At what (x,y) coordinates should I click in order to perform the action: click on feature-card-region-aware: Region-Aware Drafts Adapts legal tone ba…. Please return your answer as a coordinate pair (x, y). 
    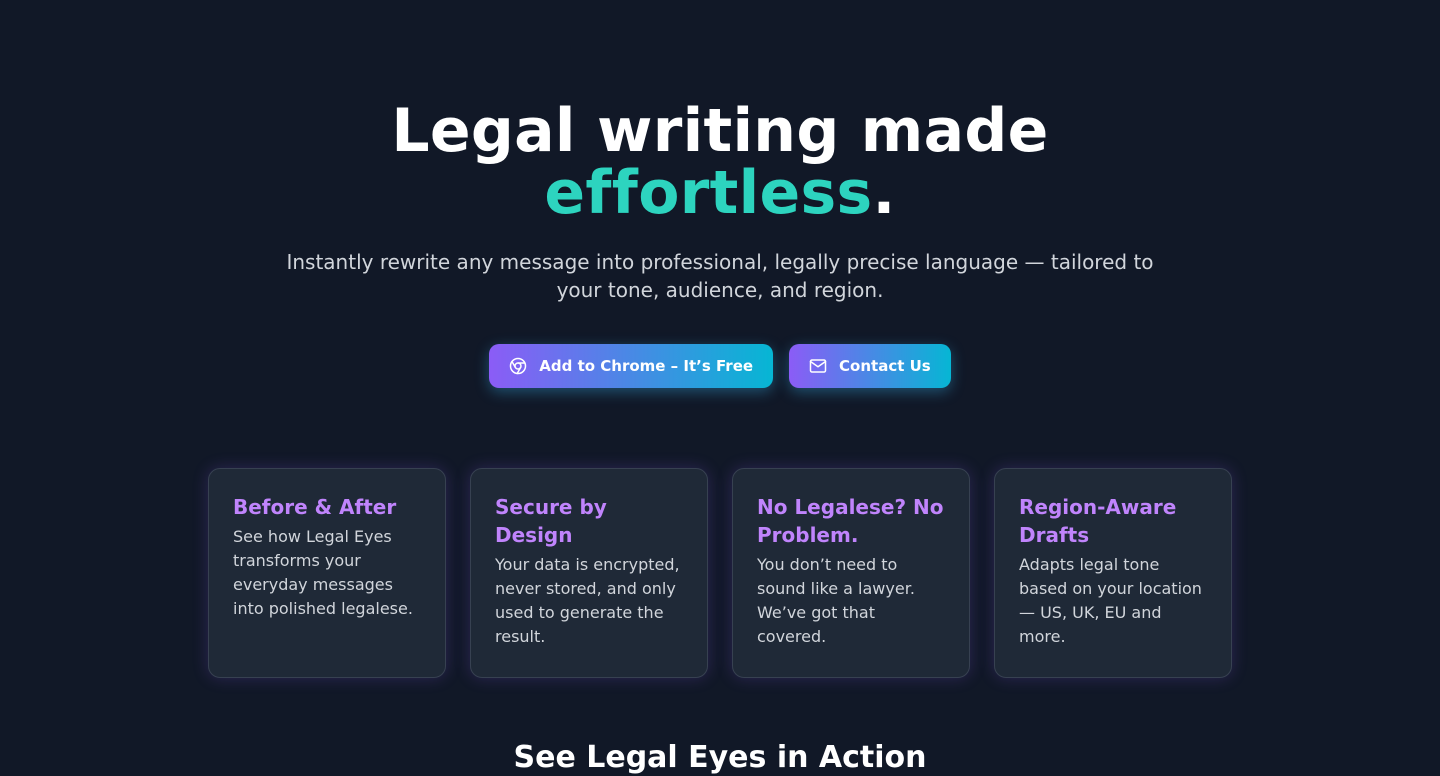
    Looking at the image, I should click on (1113, 573).